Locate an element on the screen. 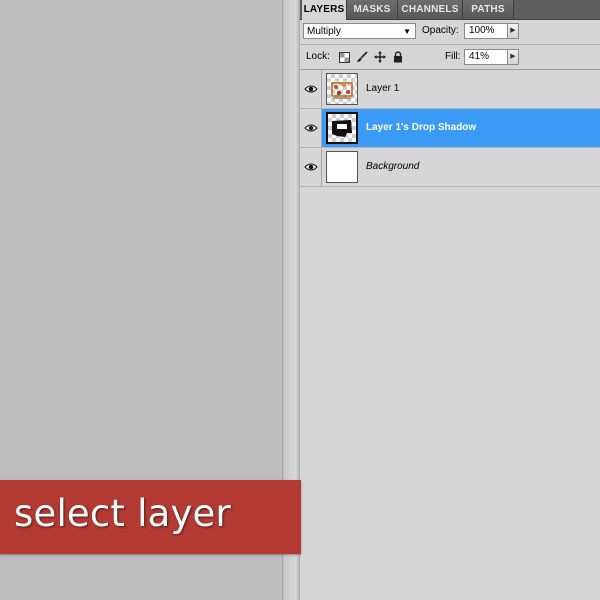 The image size is (600, 600). lock-image-pixels-brush-icon is located at coordinates (362, 57).